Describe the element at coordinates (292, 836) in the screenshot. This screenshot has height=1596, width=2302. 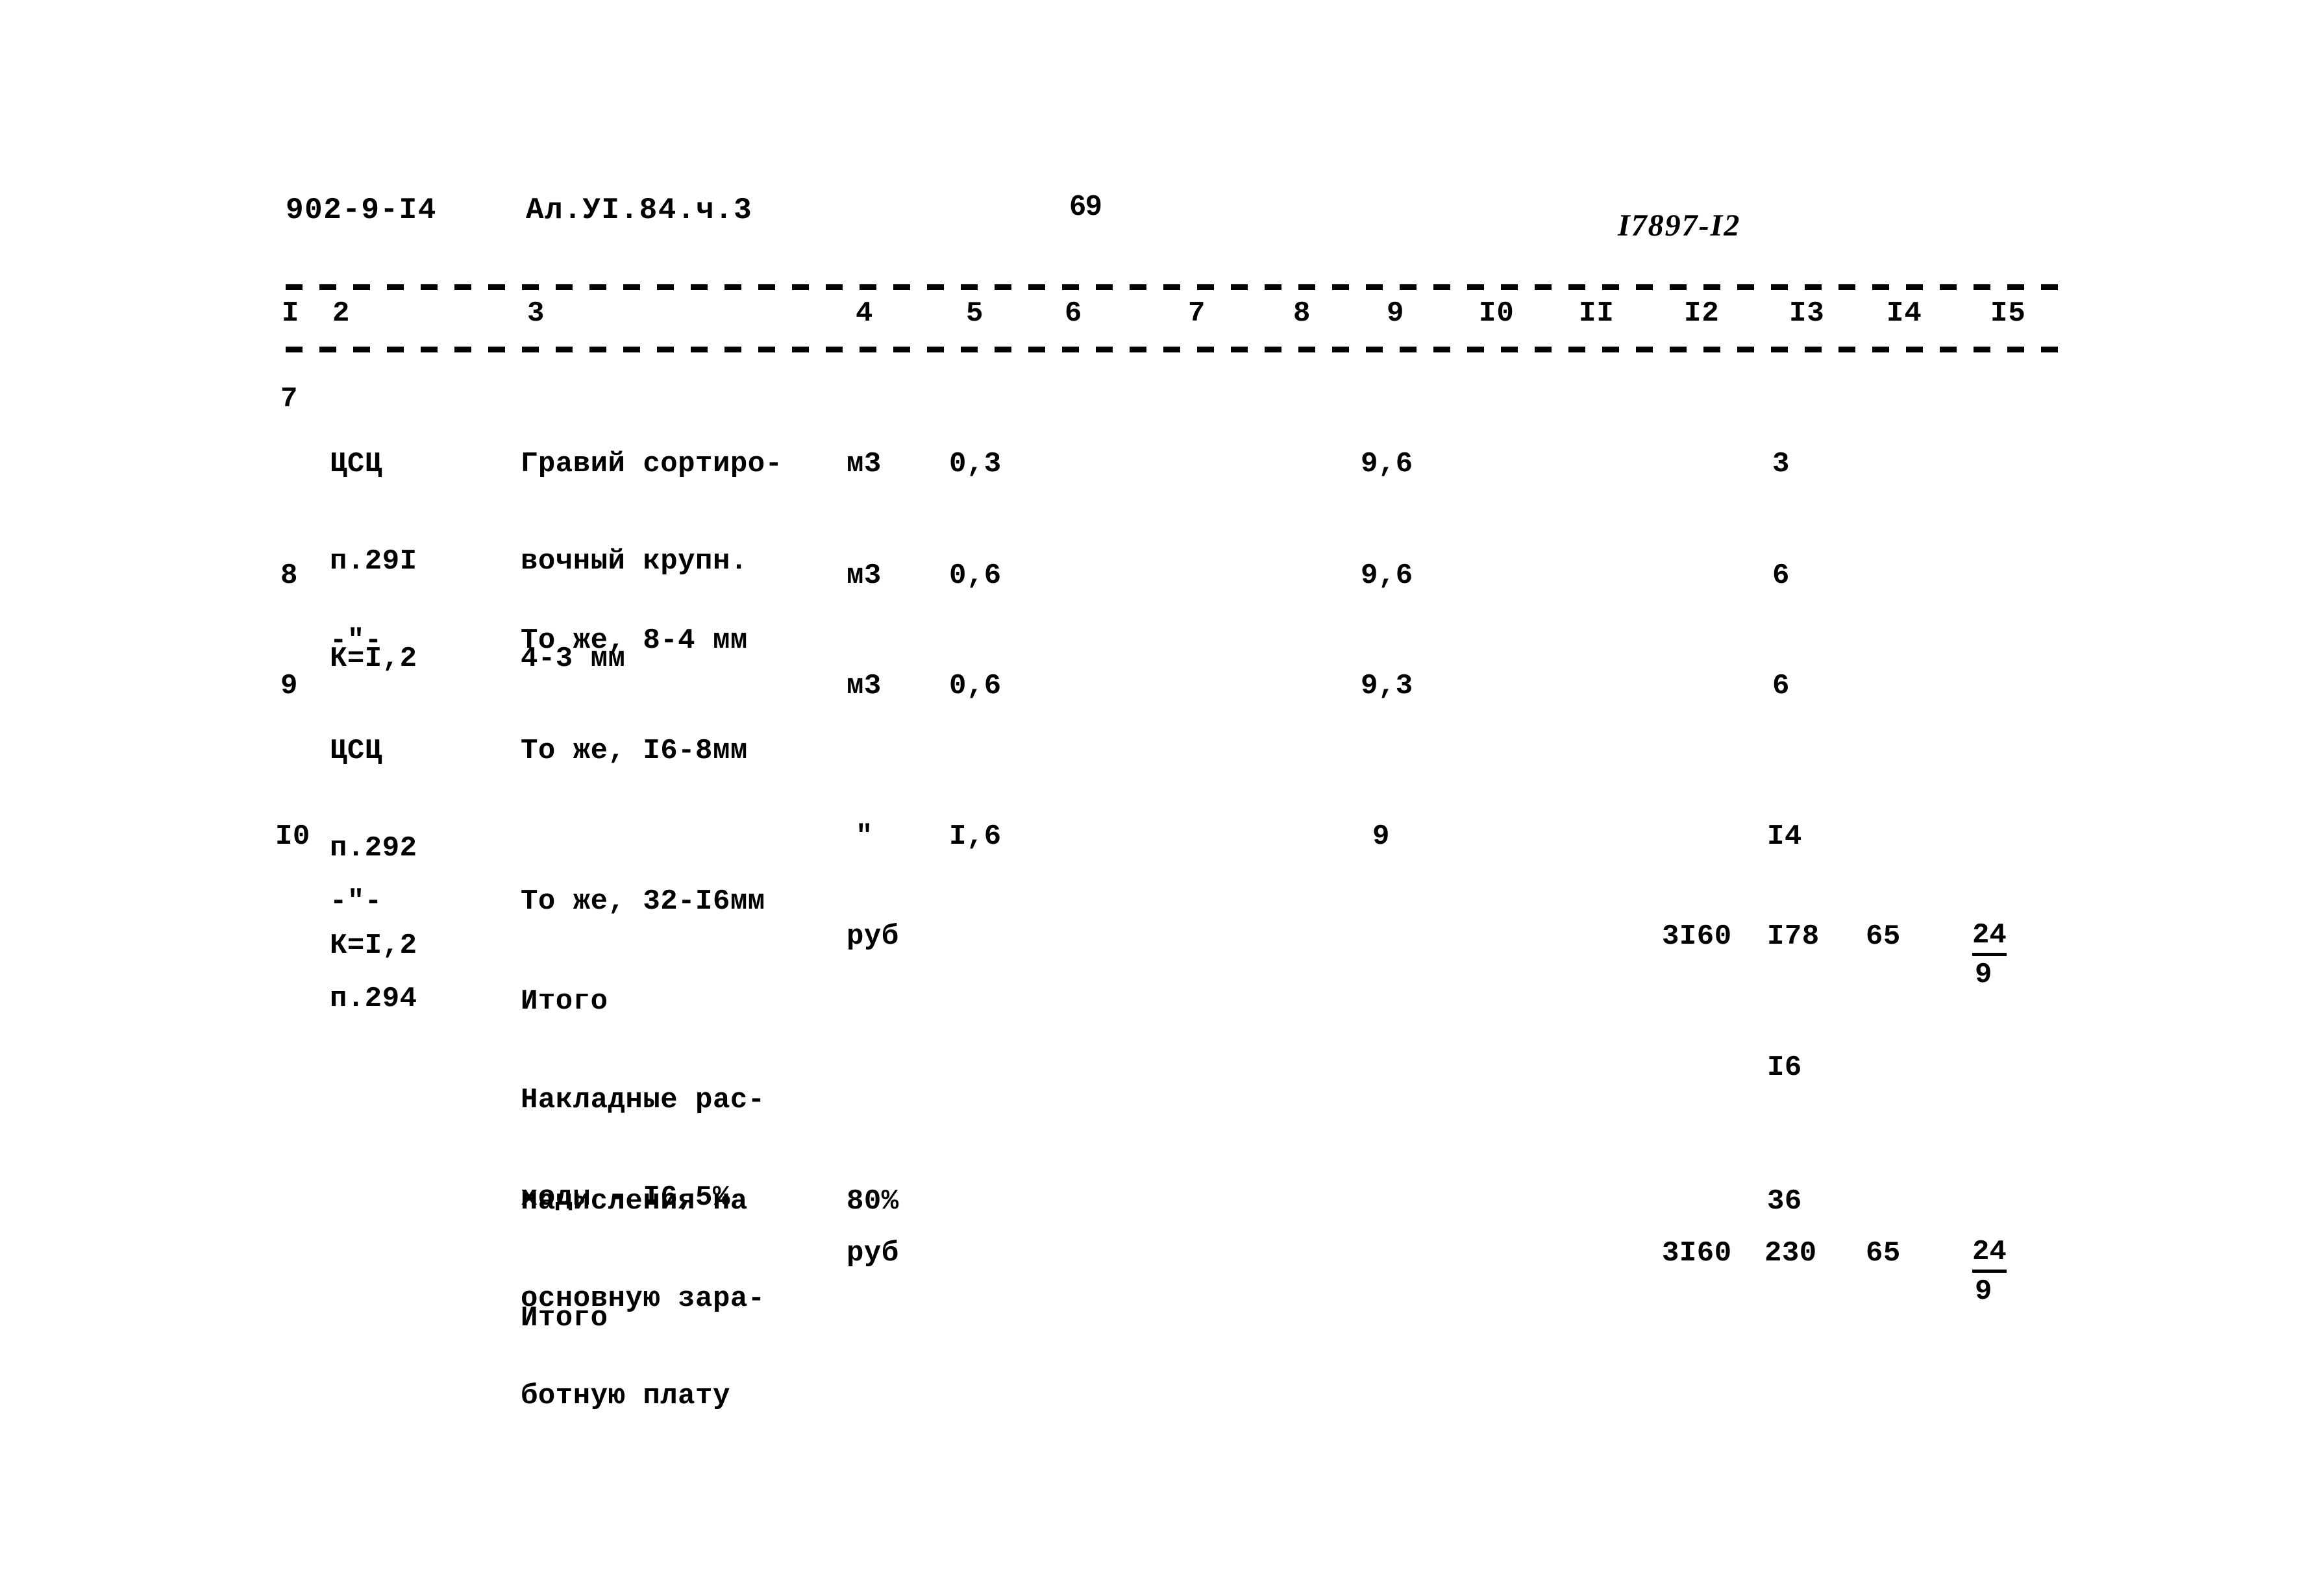
I see `row-number: I0` at that location.